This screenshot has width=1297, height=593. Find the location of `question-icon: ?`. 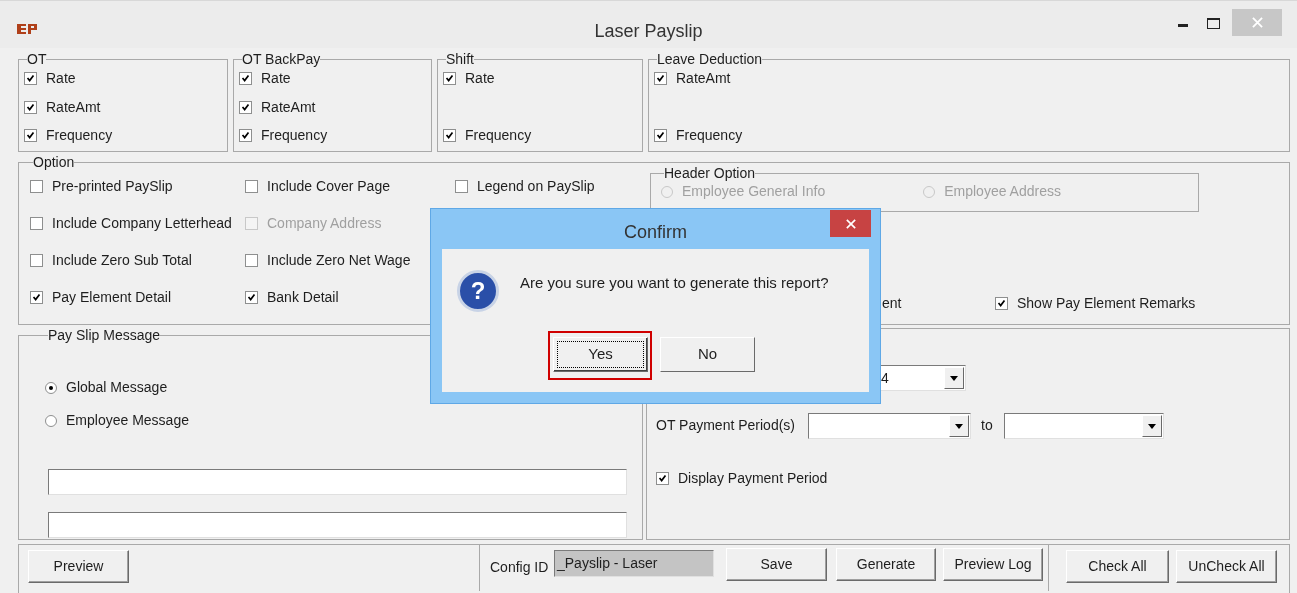

question-icon: ? is located at coordinates (478, 291).